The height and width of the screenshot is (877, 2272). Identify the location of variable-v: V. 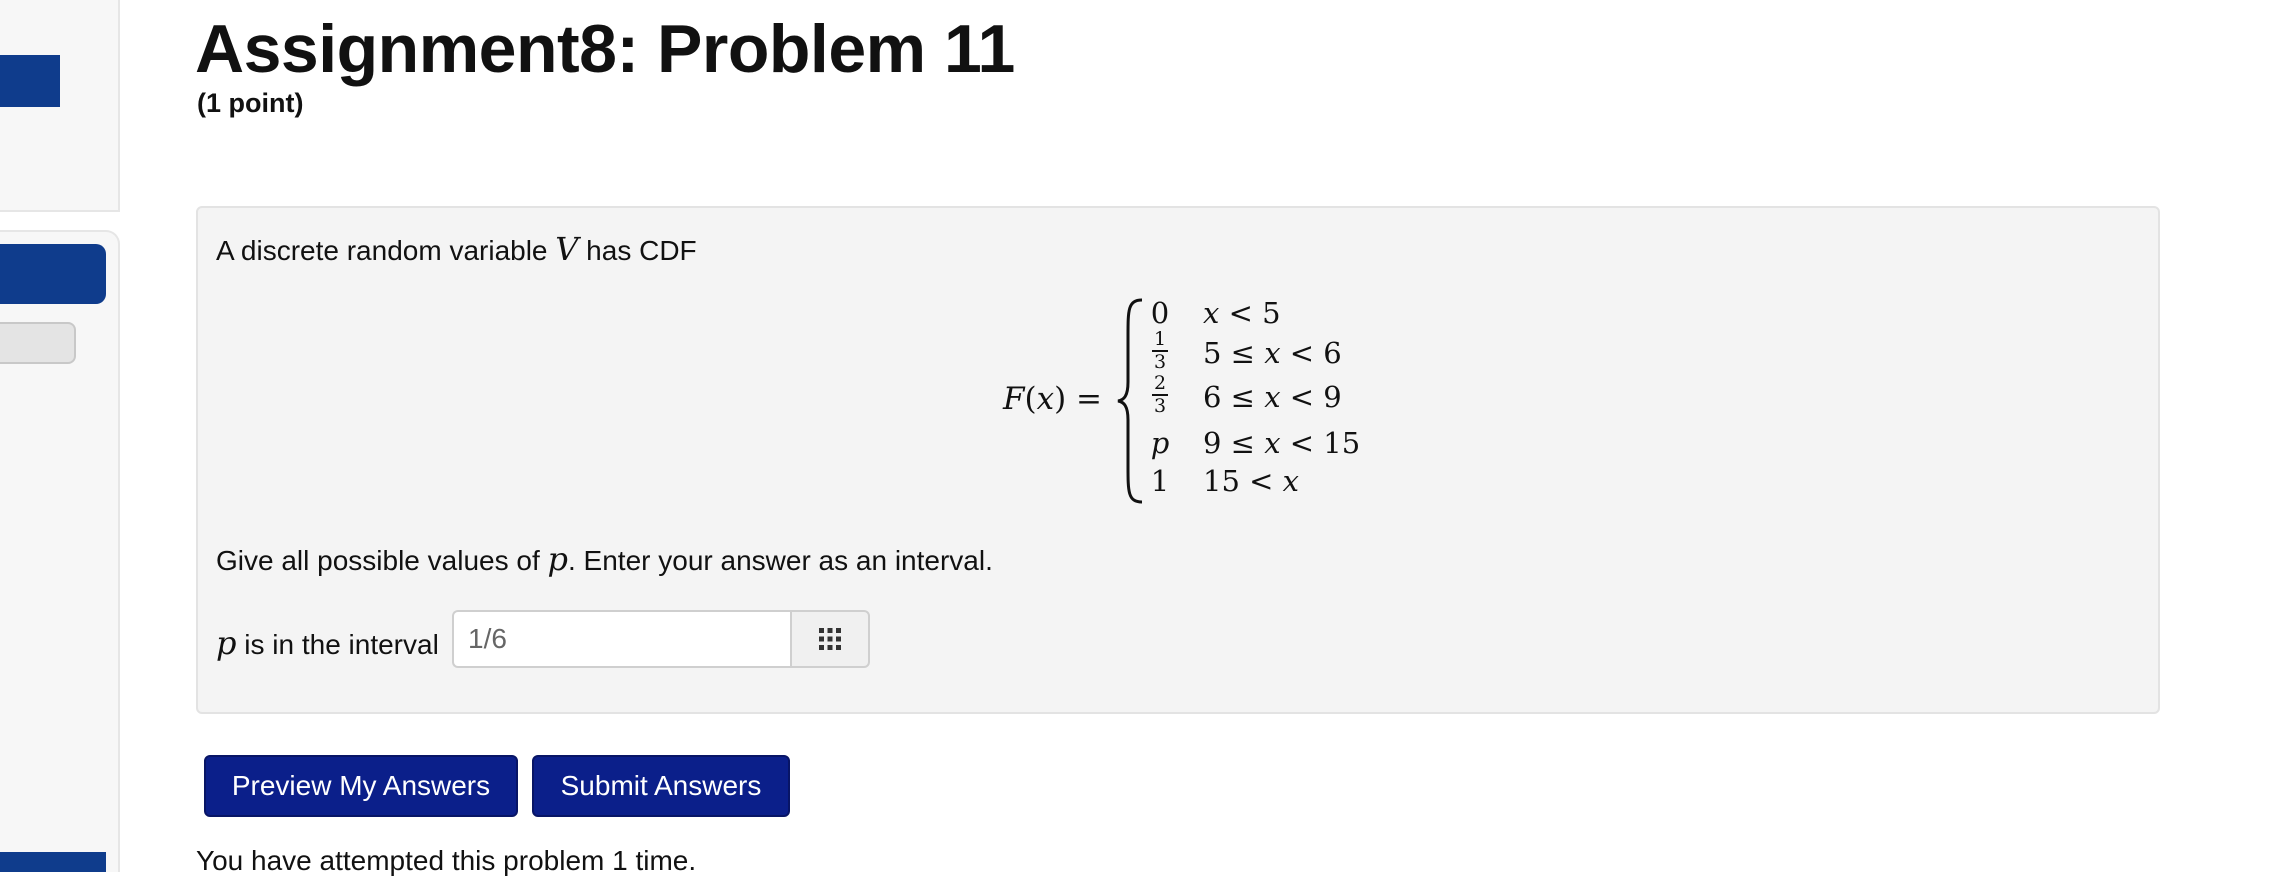
(567, 249).